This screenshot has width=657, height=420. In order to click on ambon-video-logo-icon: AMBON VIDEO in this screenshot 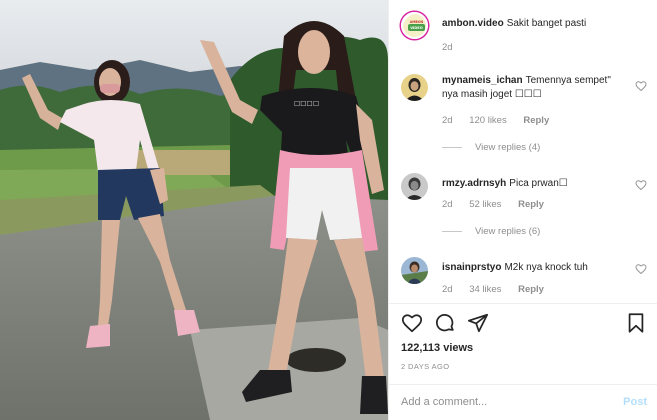, I will do `click(414, 25)`.